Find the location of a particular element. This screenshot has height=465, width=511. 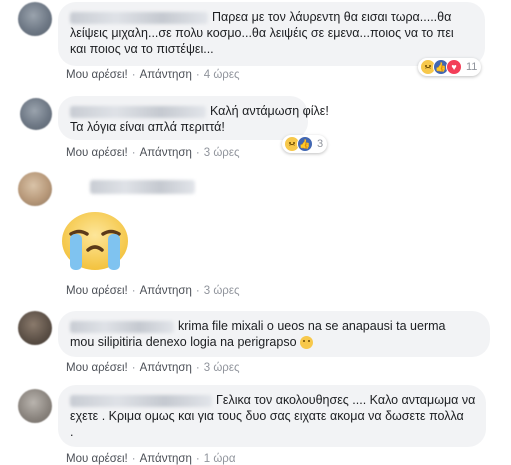

like-icon: 👍 is located at coordinates (305, 144).